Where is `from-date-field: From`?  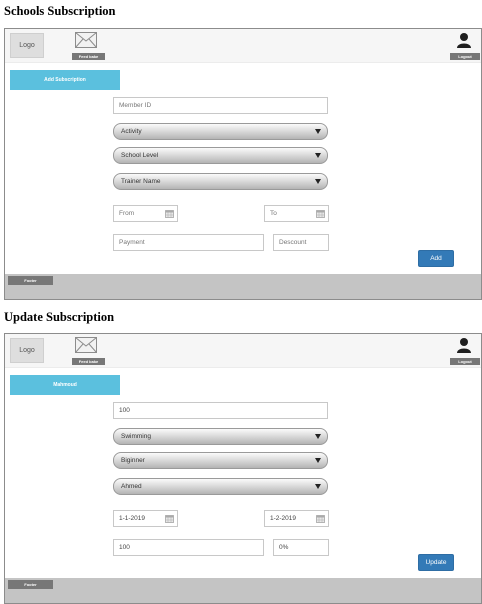 from-date-field: From is located at coordinates (145, 213).